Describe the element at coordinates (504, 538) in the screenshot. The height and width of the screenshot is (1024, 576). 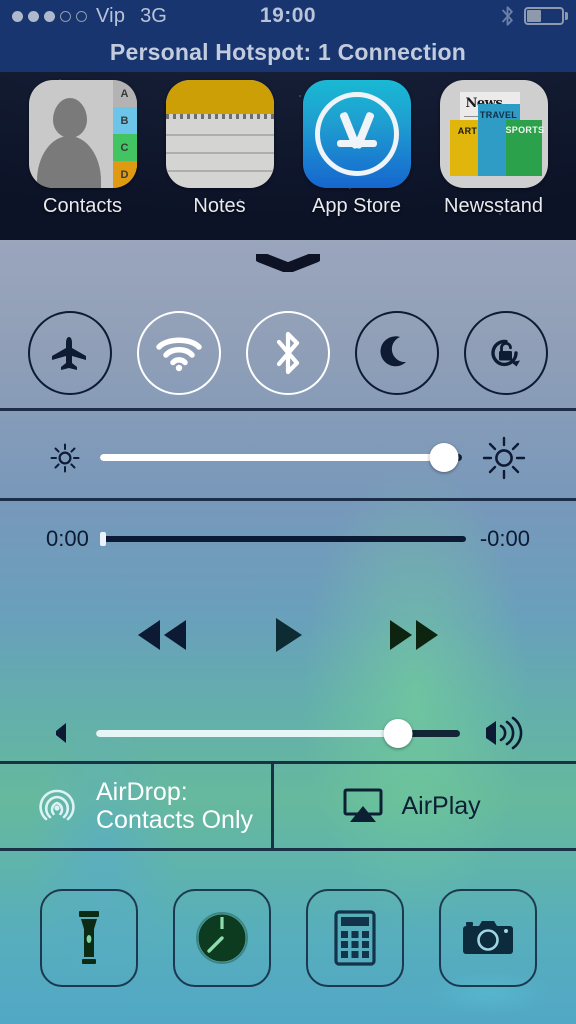
I see `remaining-time-label: -0:00` at that location.